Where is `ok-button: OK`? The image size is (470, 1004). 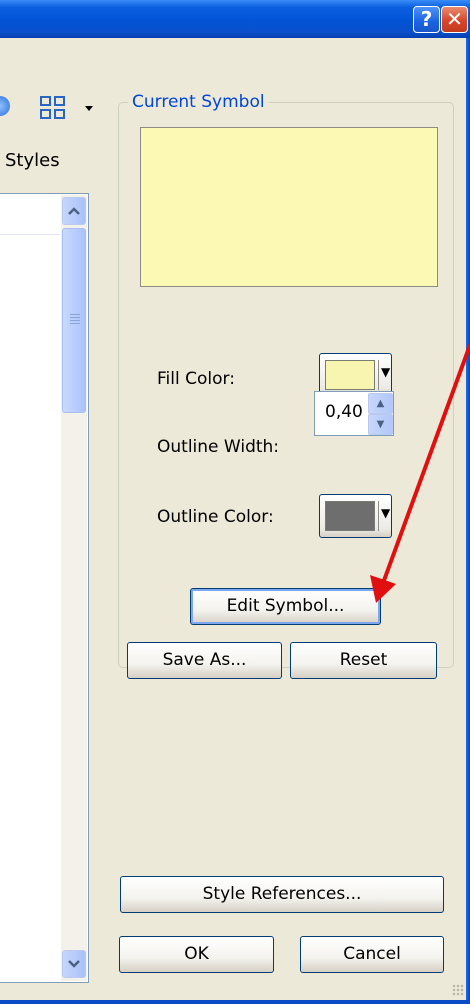
ok-button: OK is located at coordinates (196, 954).